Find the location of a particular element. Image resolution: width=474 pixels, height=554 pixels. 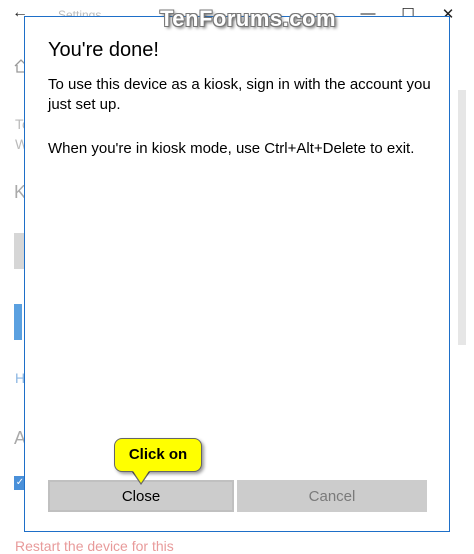

watermark: TenForums.com is located at coordinates (248, 18).